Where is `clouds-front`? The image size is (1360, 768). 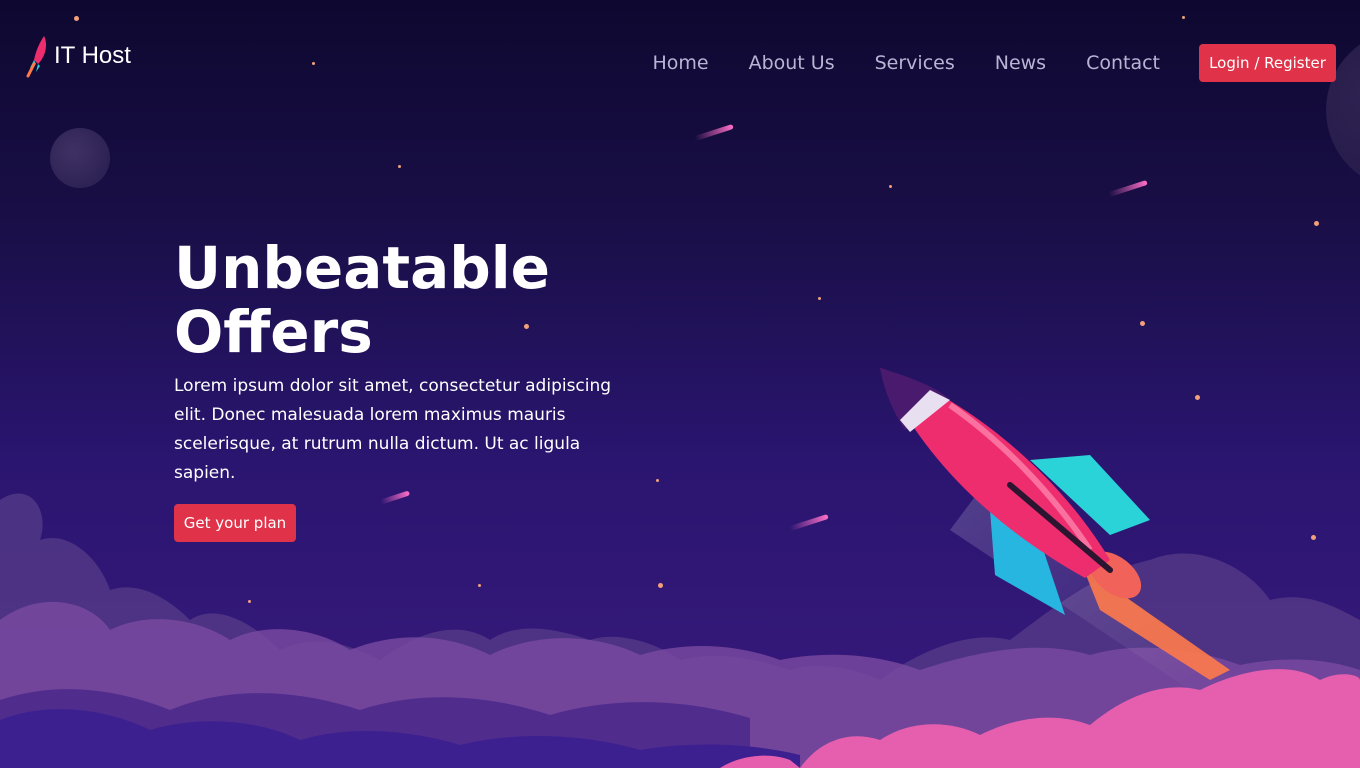 clouds-front is located at coordinates (680, 718).